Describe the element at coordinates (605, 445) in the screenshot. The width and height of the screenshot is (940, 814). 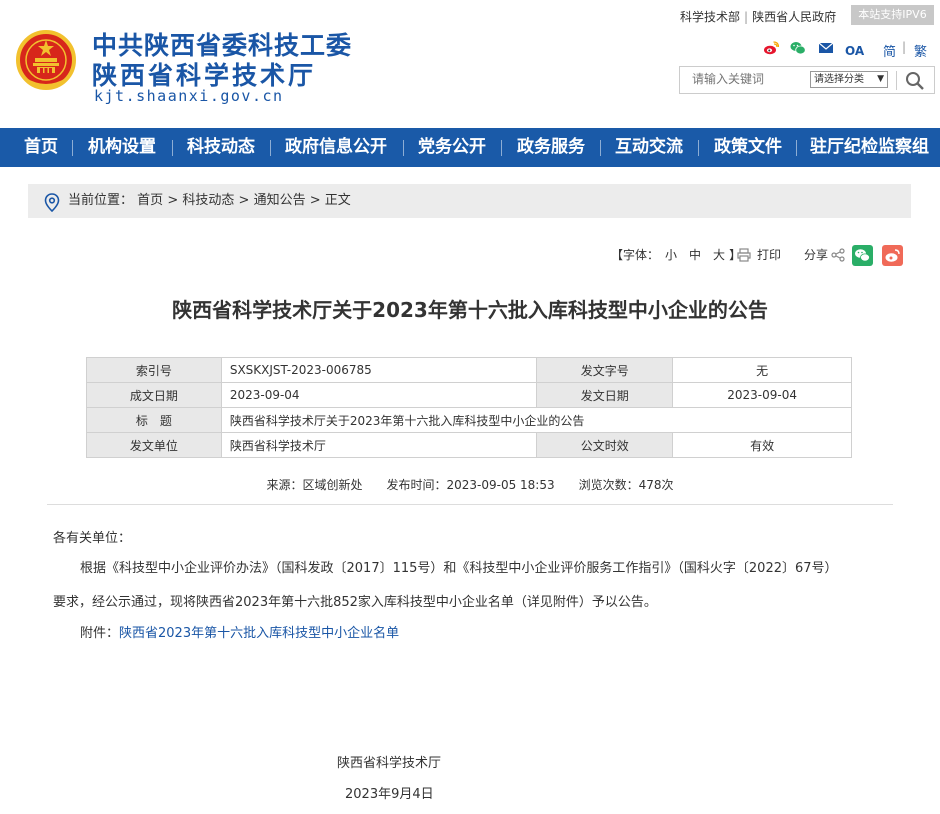
I see `validity-label: 公文时效` at that location.